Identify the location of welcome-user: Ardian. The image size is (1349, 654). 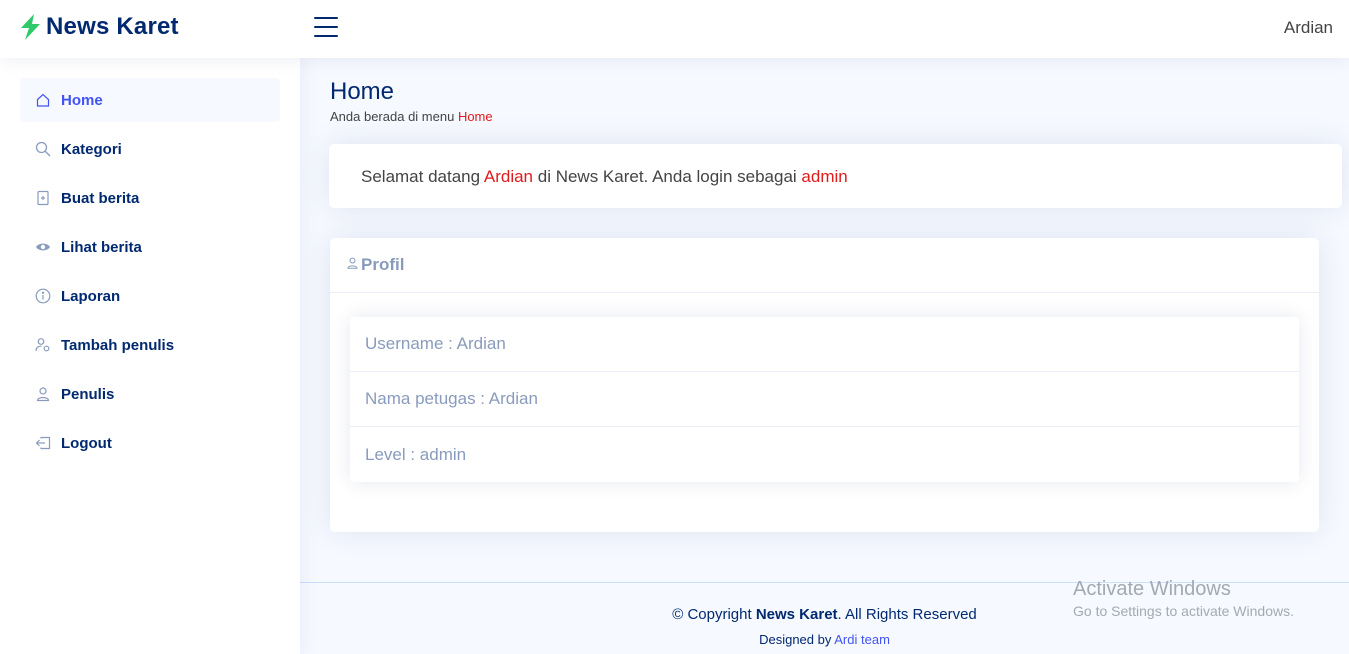
(508, 176).